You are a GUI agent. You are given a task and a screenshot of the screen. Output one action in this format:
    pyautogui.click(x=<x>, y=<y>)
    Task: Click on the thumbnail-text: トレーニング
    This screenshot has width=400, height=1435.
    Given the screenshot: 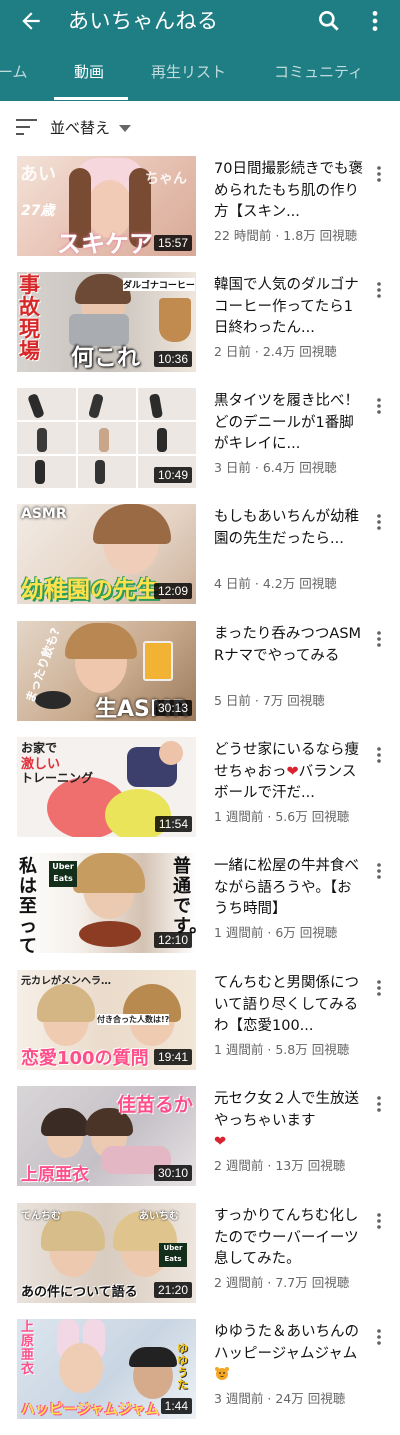 What is the action you would take?
    pyautogui.click(x=57, y=778)
    